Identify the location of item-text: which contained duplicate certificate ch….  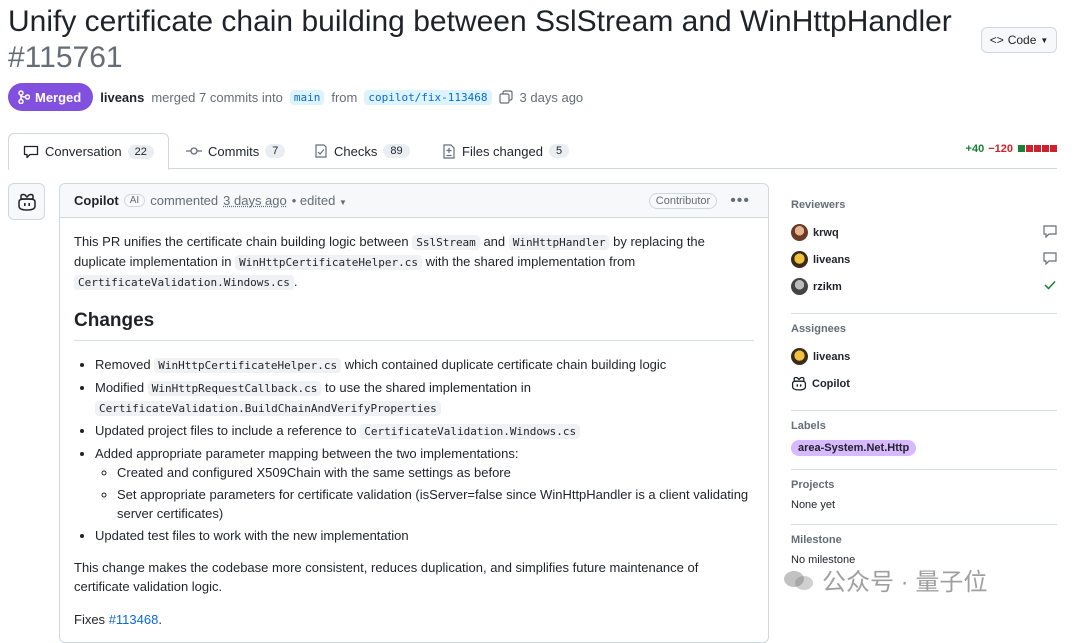
(506, 364).